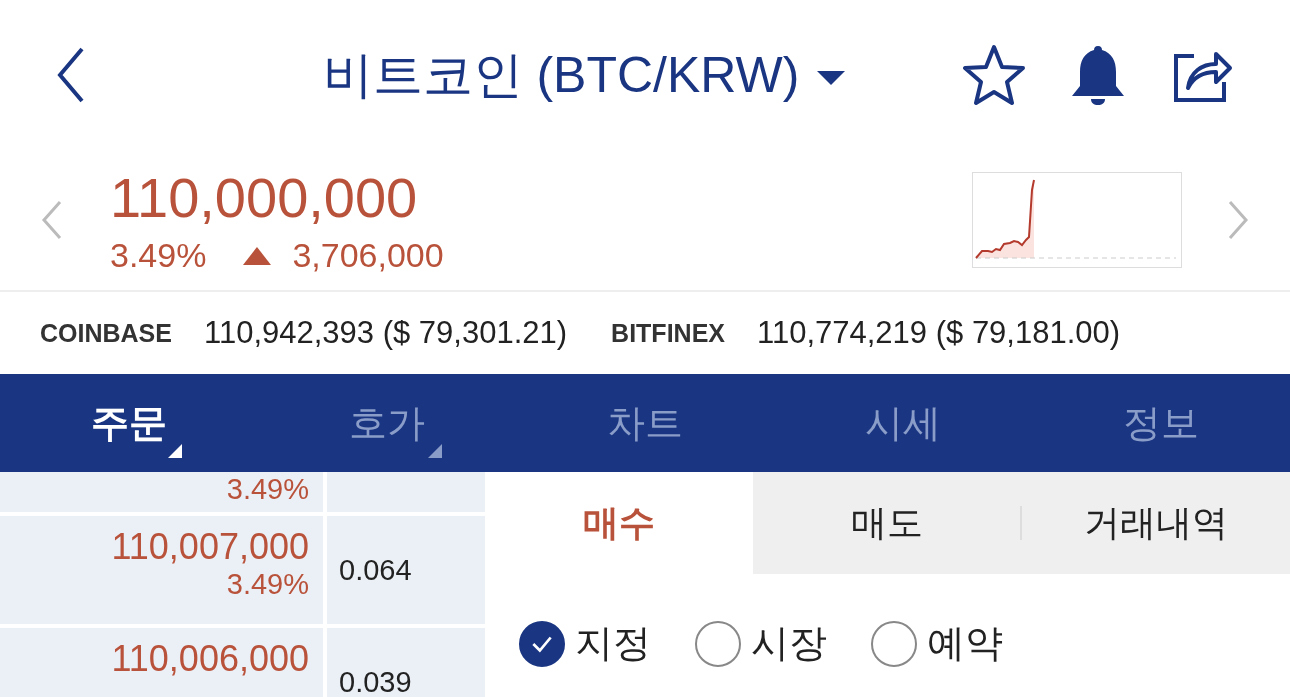 The height and width of the screenshot is (697, 1290). I want to click on nav-tab: 호가, so click(387, 423).